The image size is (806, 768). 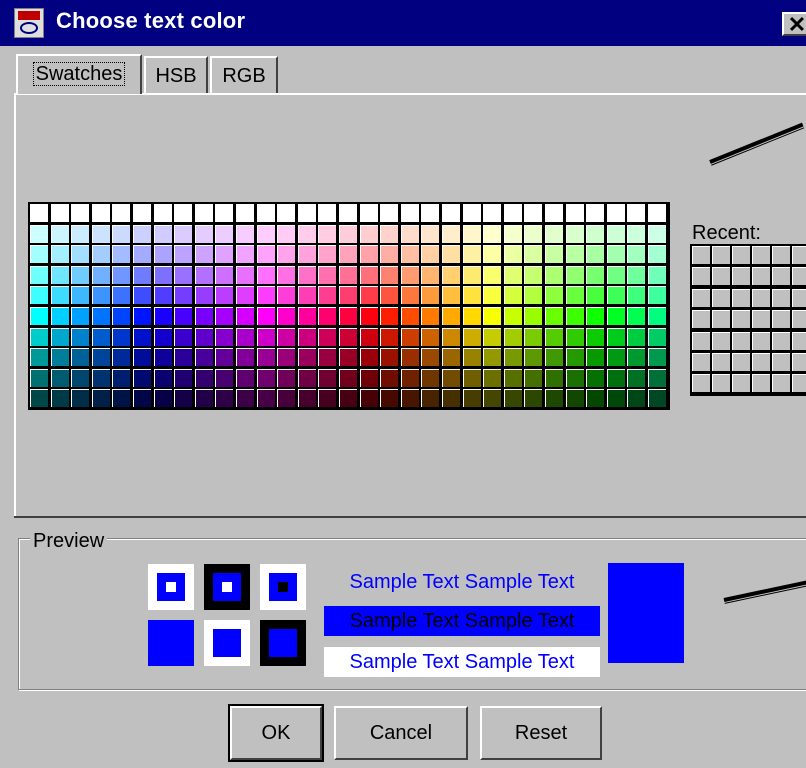 What do you see at coordinates (403, 23) in the screenshot?
I see `title-bar: Choose text color ✕` at bounding box center [403, 23].